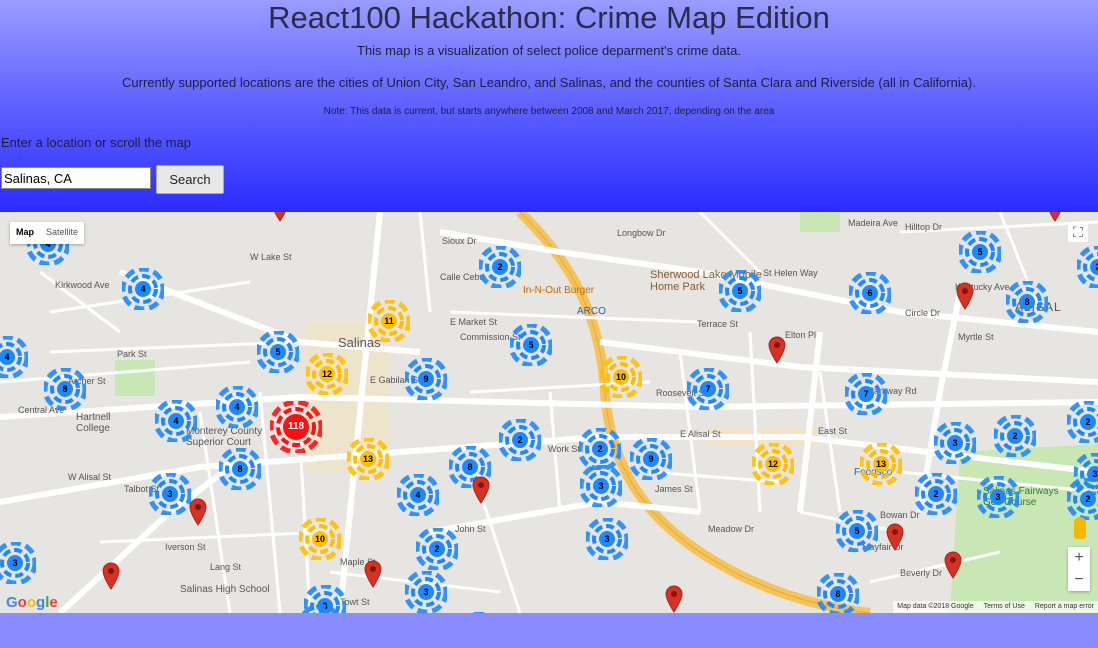 The image size is (1098, 648). Describe the element at coordinates (76, 178) in the screenshot. I see `location-search-input` at that location.